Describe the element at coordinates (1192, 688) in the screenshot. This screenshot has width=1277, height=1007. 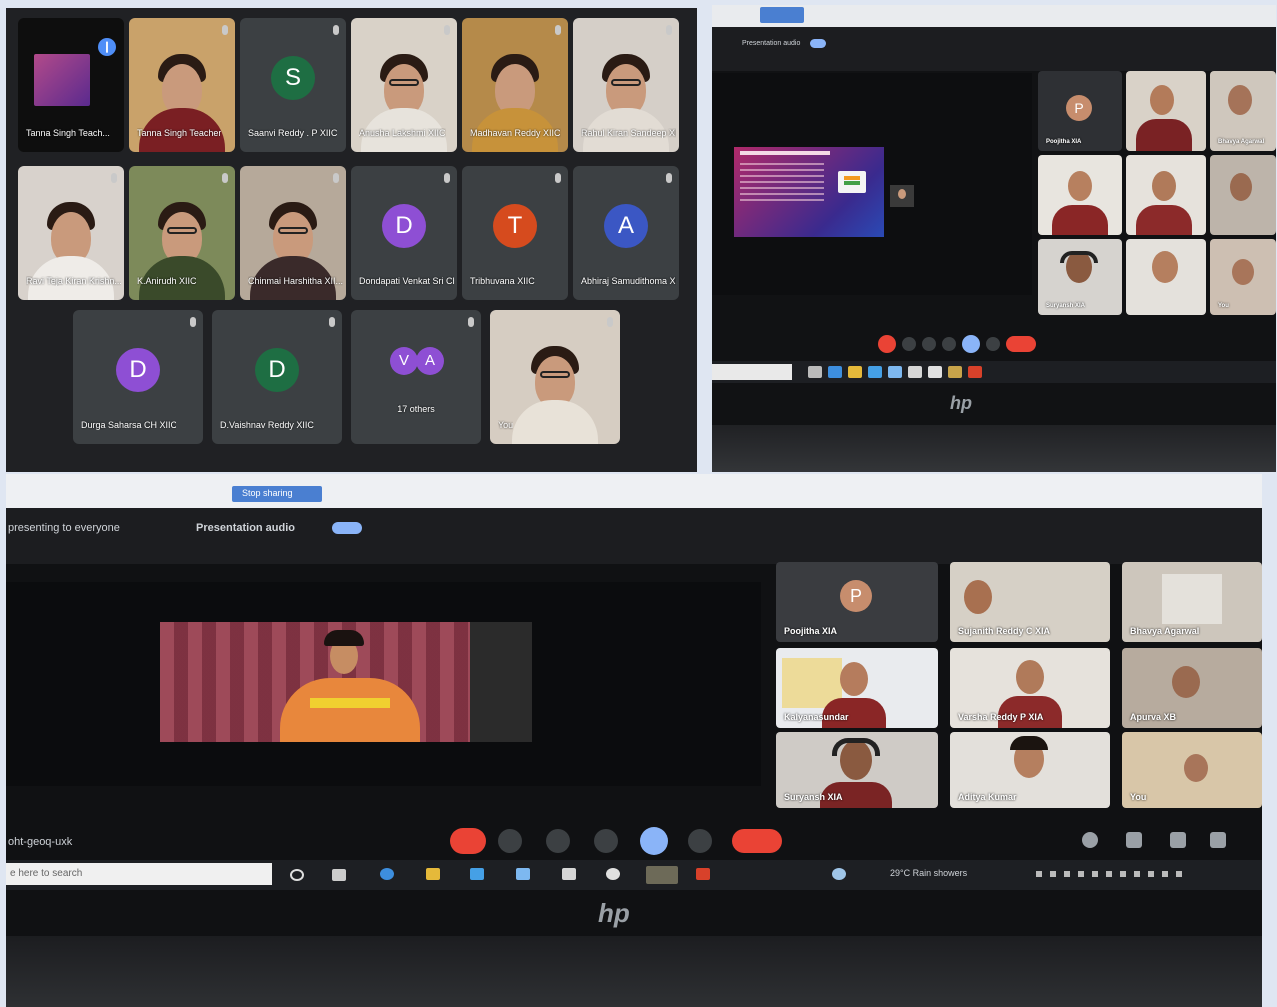
I see `participant-tile: Apurva XB` at that location.